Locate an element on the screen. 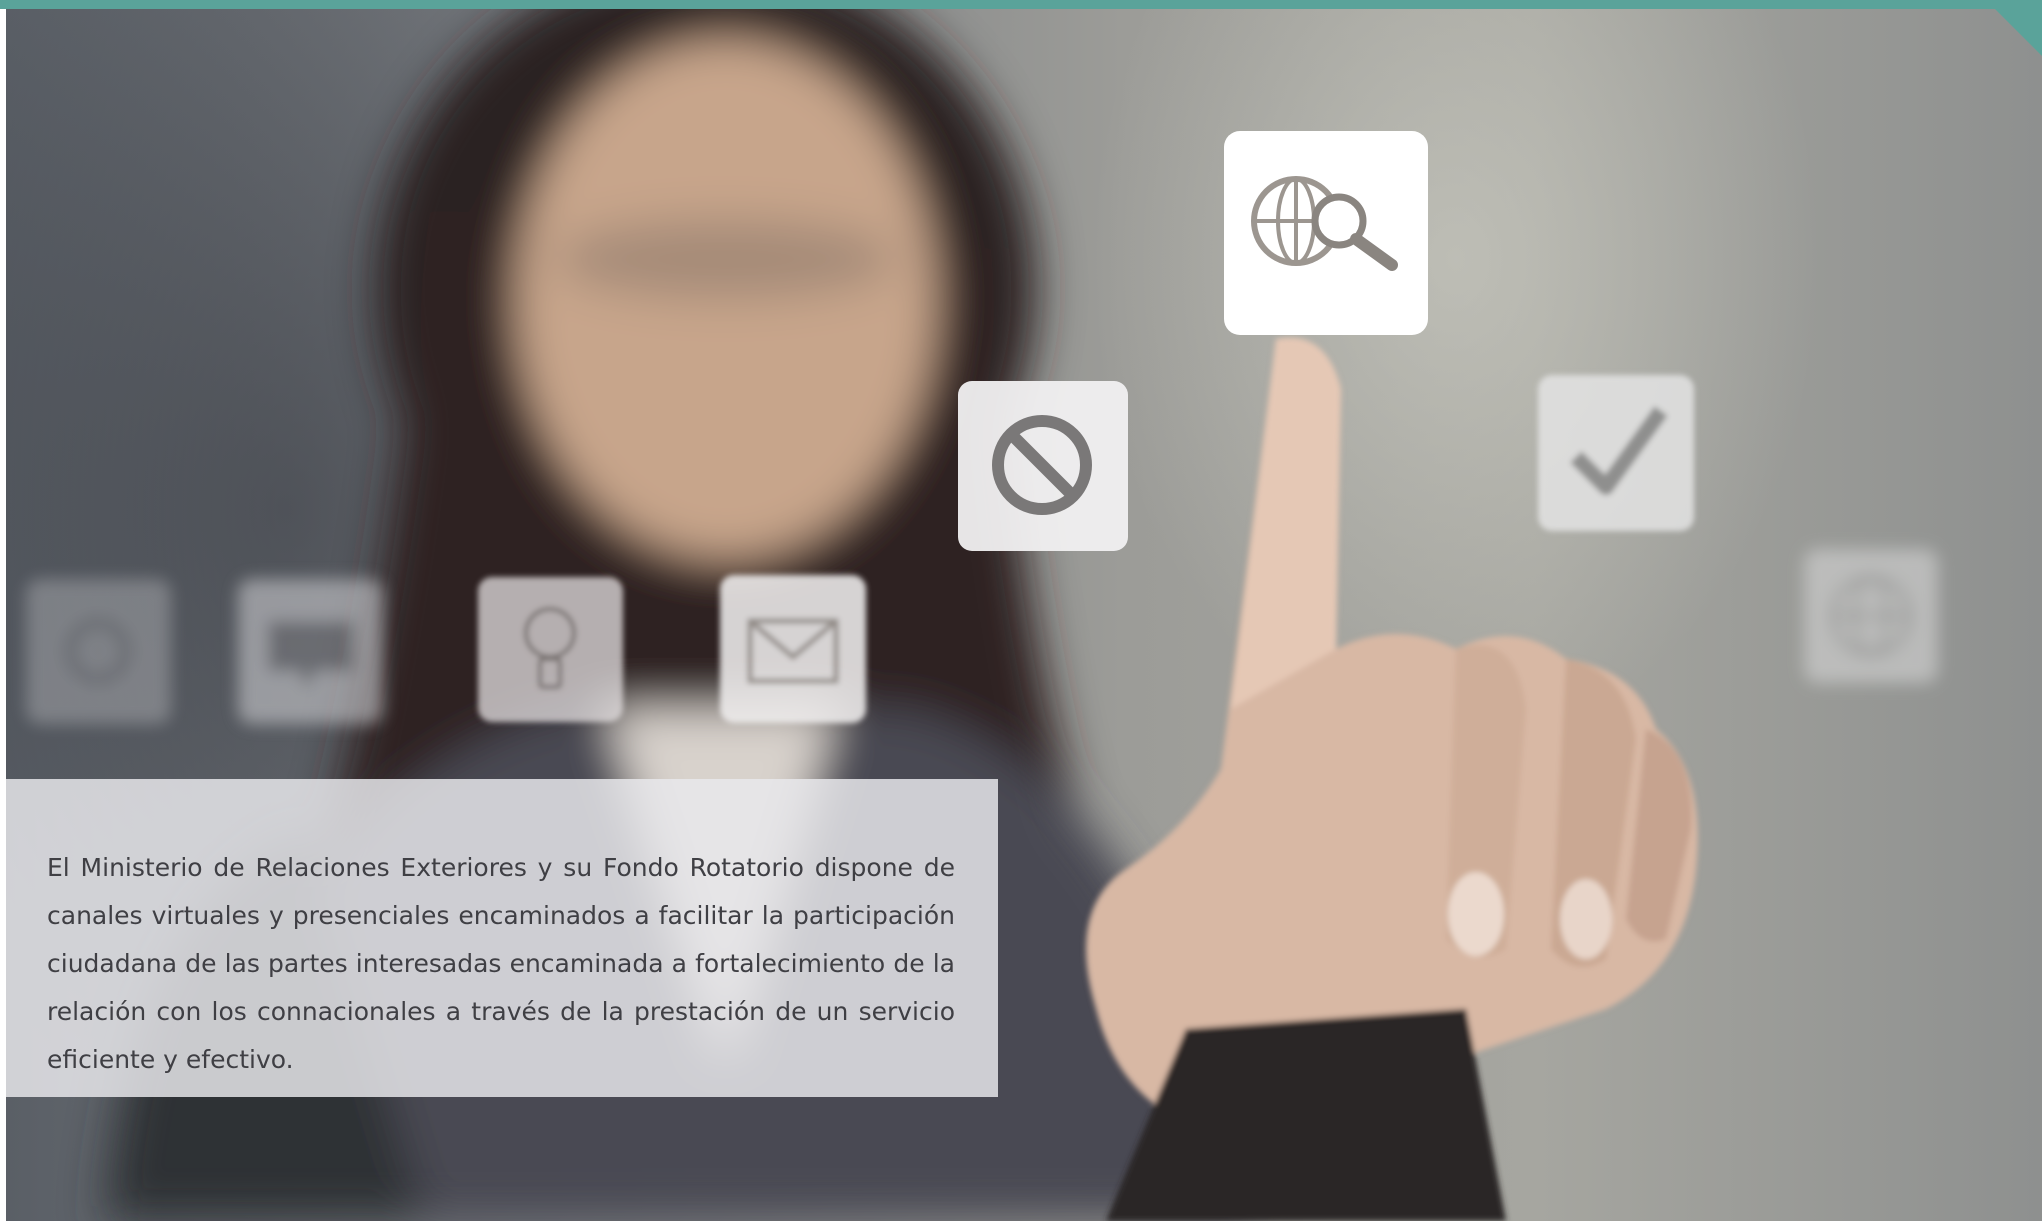 Image resolution: width=2042 pixels, height=1221 pixels. corner-accent is located at coordinates (2014, 28).